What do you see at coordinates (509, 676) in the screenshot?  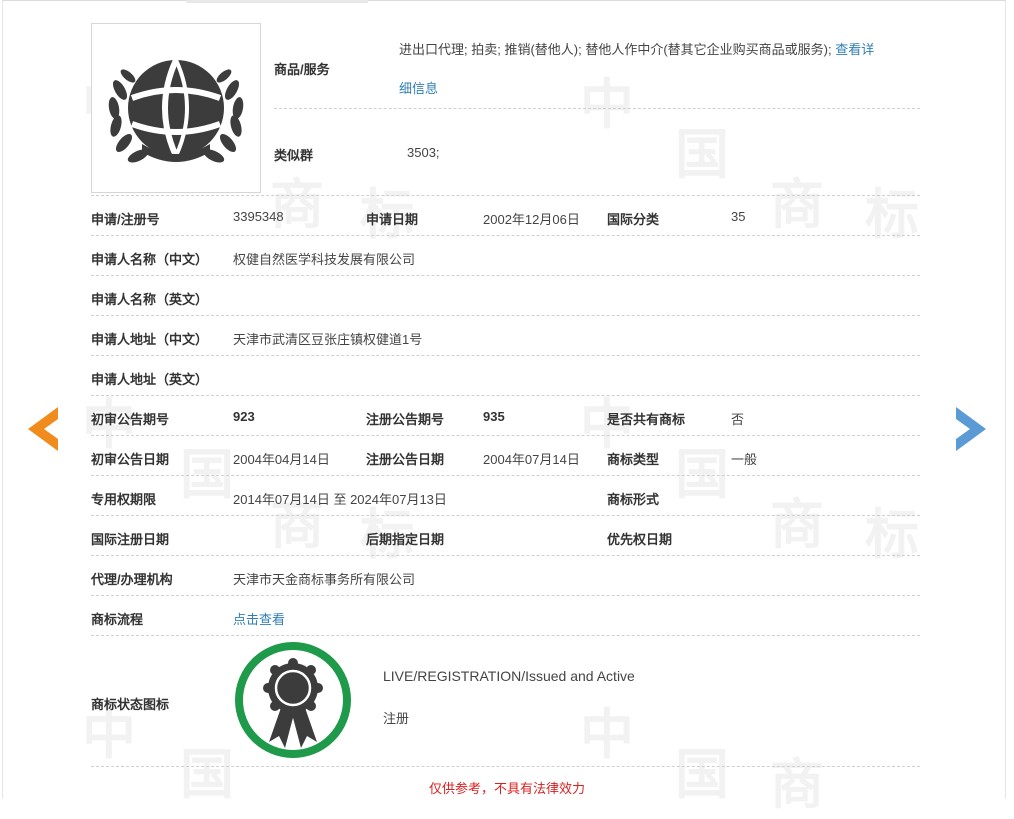 I see `status-en: LIVE/REGISTRATION/Issued and Active` at bounding box center [509, 676].